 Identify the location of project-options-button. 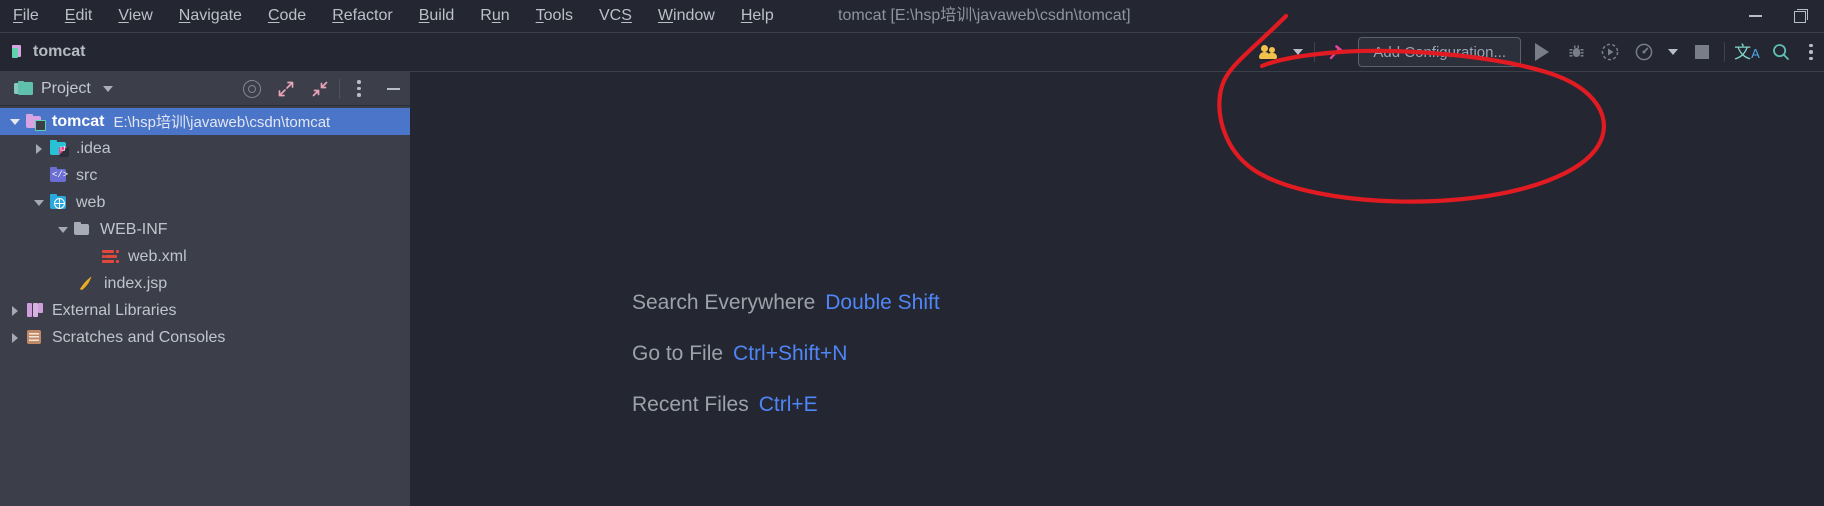
(359, 88).